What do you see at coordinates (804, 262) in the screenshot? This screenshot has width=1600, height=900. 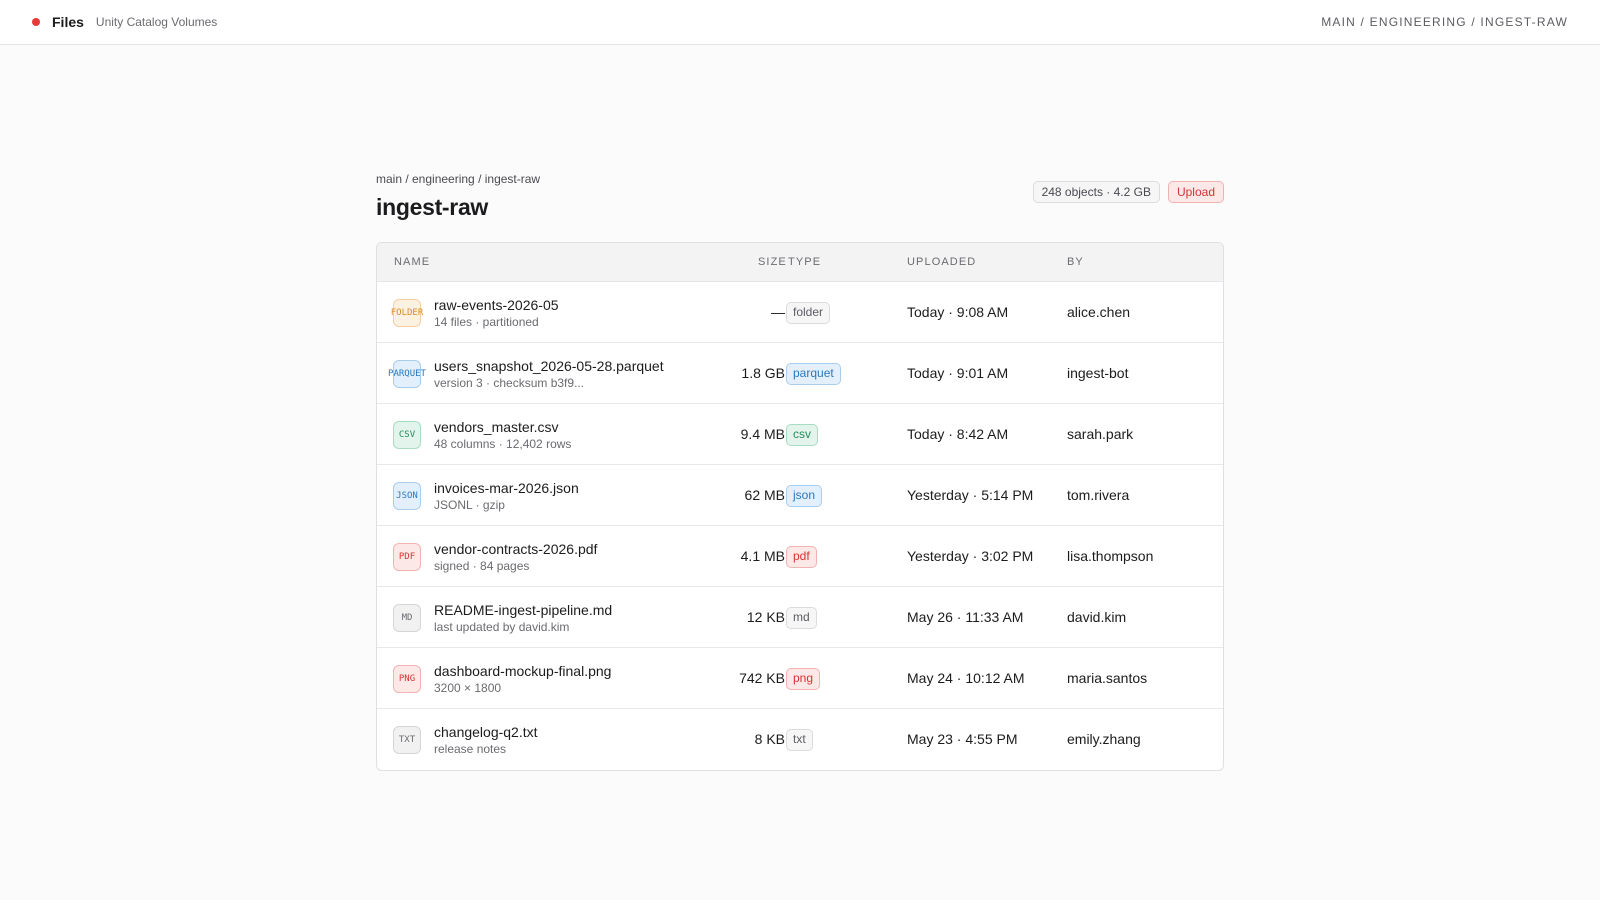 I see `column-header-type: TYPE` at bounding box center [804, 262].